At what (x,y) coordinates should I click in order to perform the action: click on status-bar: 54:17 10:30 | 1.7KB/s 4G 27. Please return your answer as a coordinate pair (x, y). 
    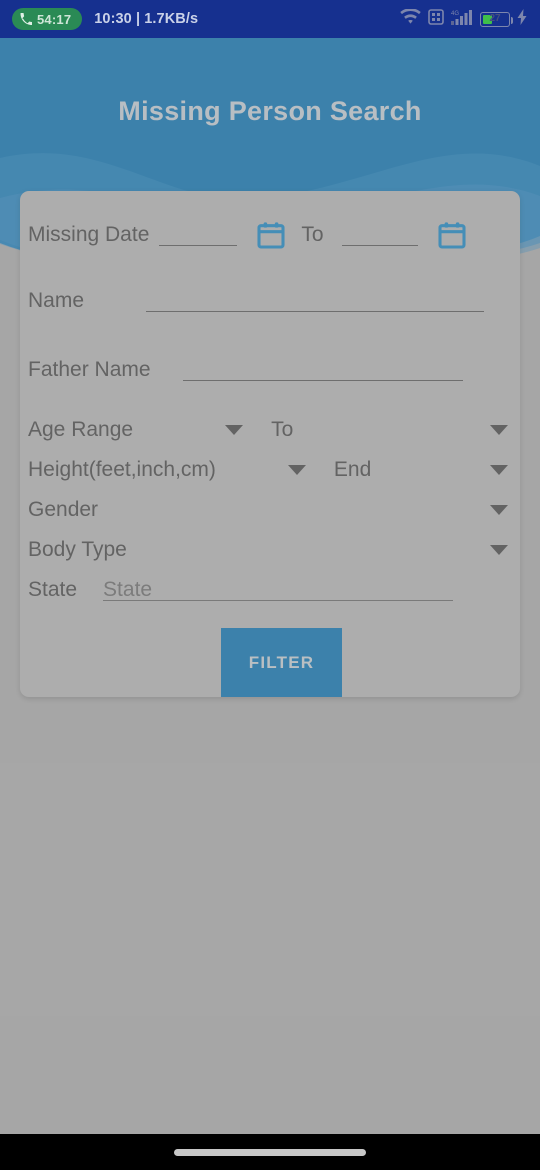
    Looking at the image, I should click on (270, 19).